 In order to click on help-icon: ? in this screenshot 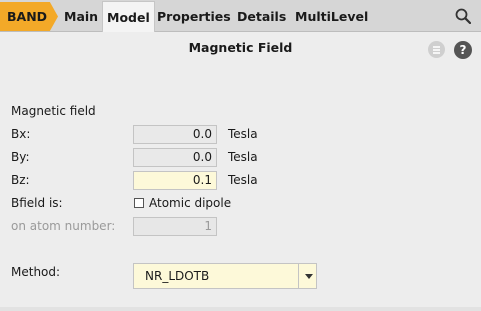, I will do `click(463, 50)`.